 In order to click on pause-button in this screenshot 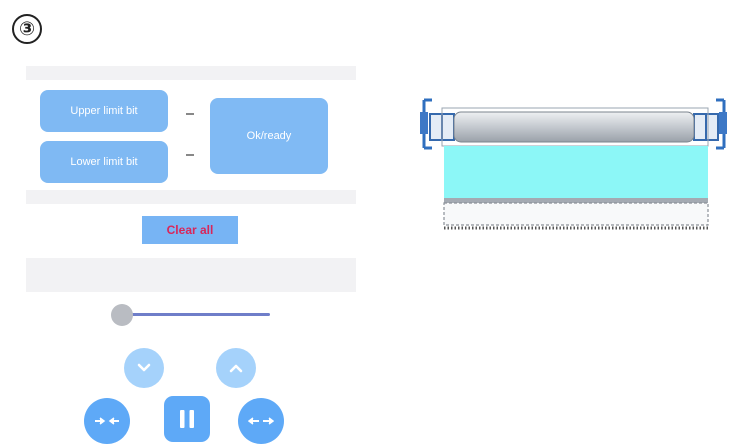, I will do `click(187, 419)`.